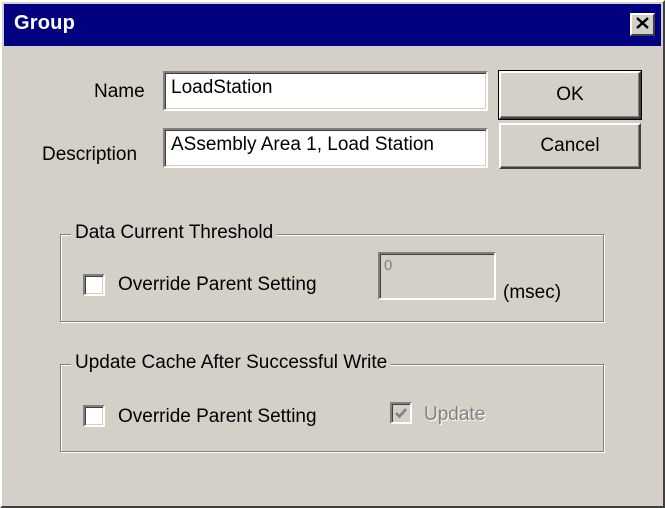 The image size is (665, 508). Describe the element at coordinates (231, 363) in the screenshot. I see `update-cache-title: Update Cache After Successful Write` at that location.